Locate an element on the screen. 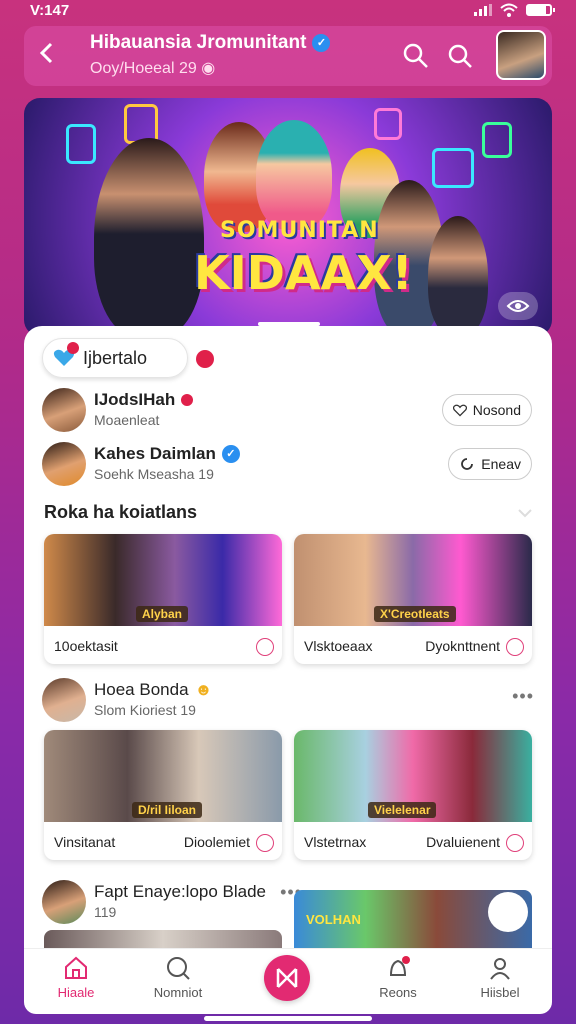  video-title: Vlsktoeaax is located at coordinates (338, 646).